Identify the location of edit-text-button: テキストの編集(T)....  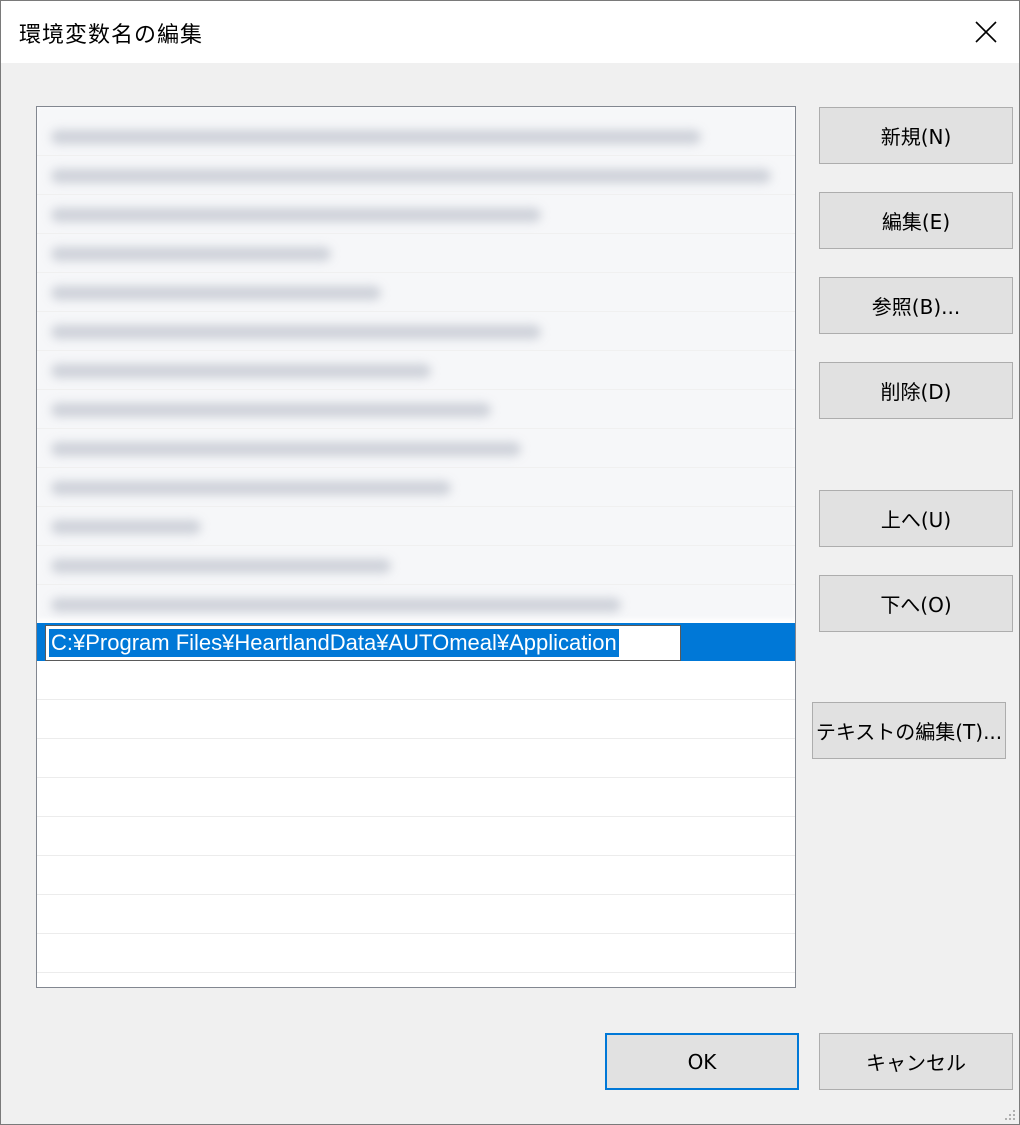
(909, 730).